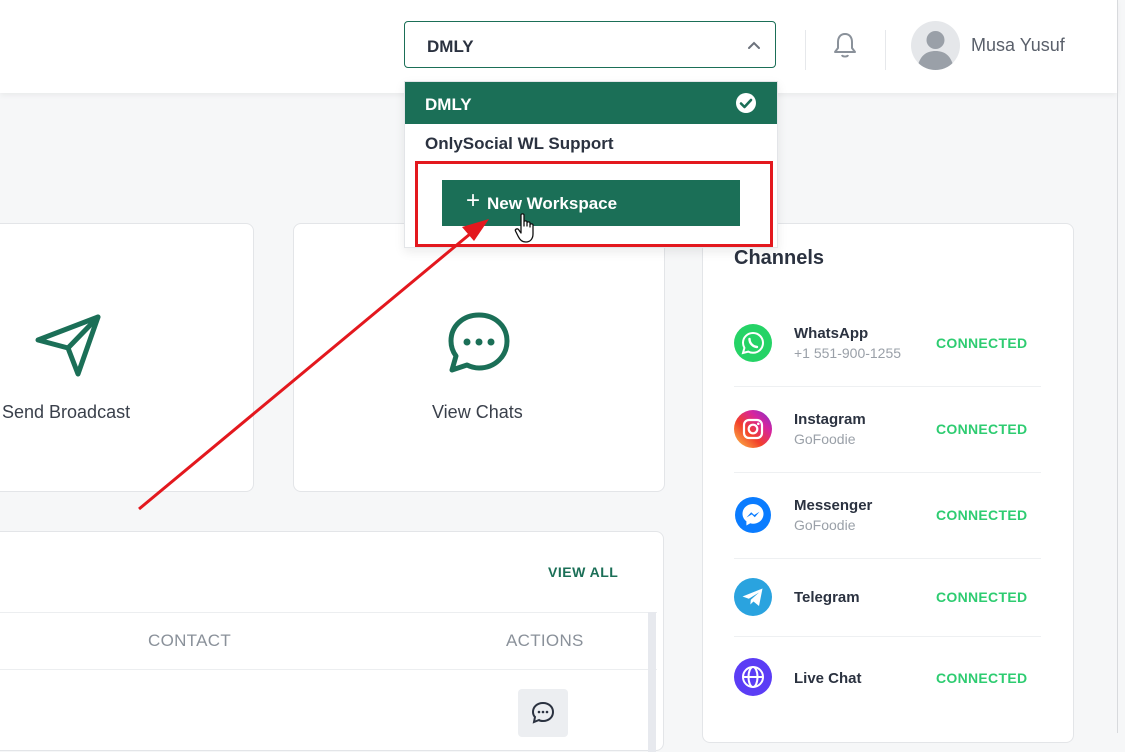 The image size is (1125, 752). I want to click on instagram-icon, so click(753, 429).